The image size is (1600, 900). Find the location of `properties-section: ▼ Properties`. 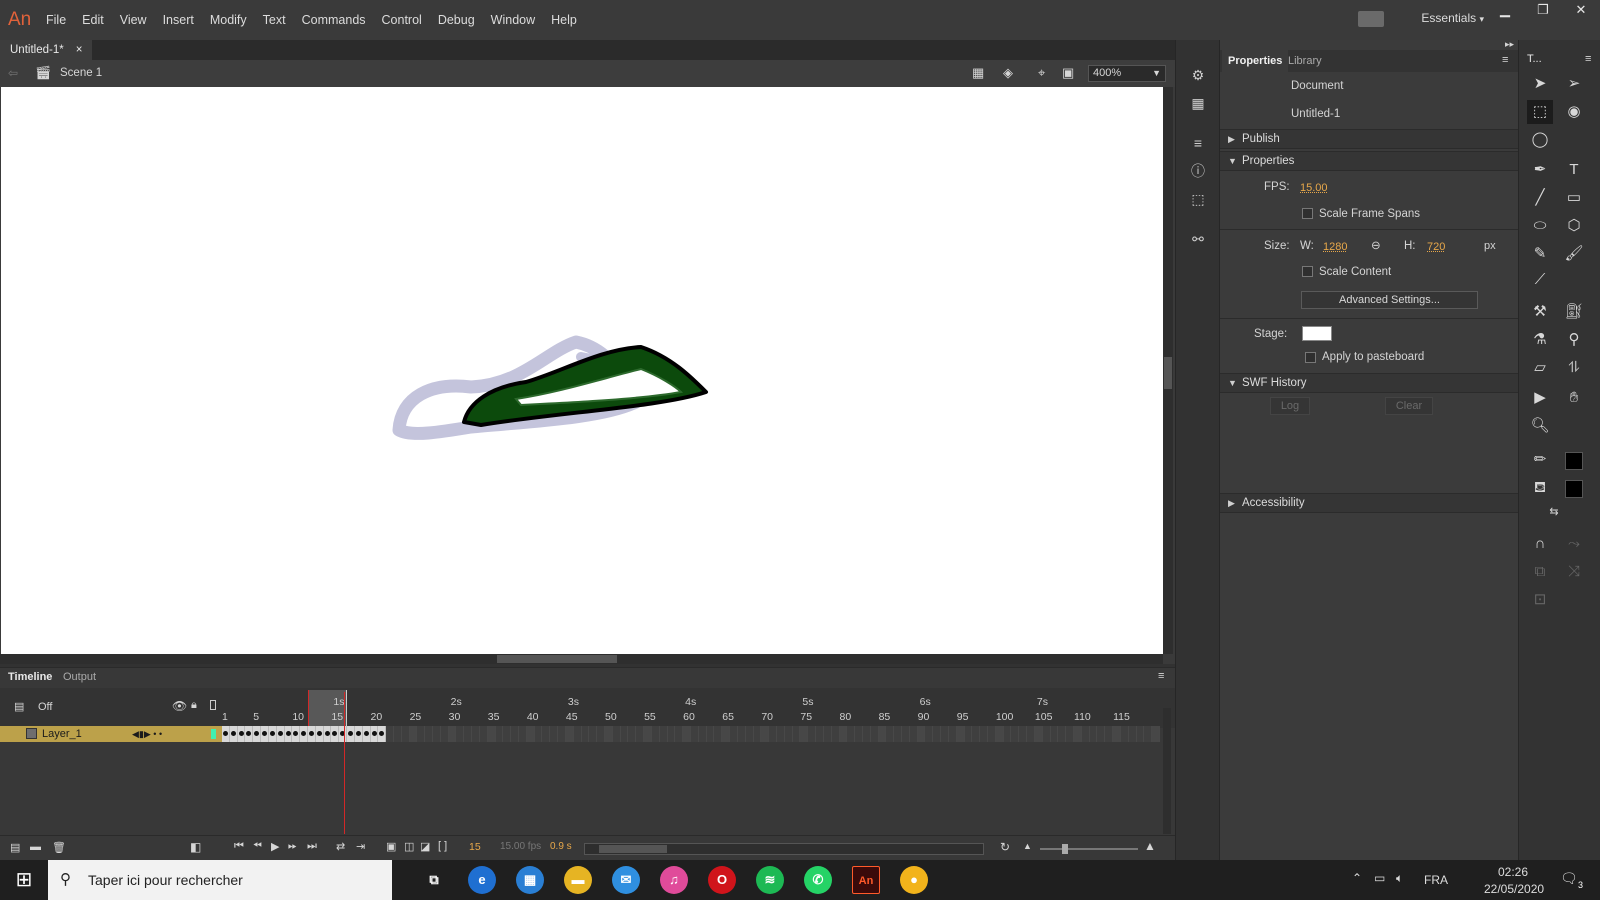

properties-section: ▼ Properties is located at coordinates (1369, 161).